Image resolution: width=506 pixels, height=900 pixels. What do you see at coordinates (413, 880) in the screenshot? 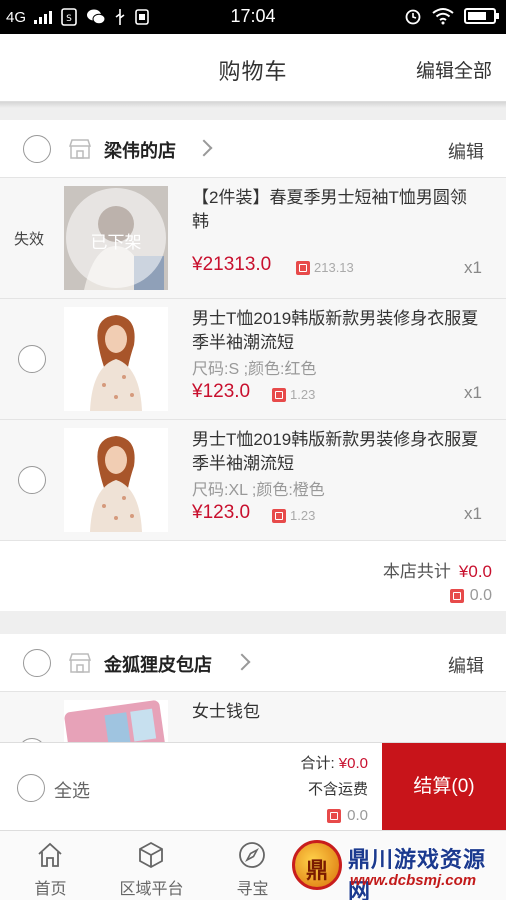
I see `watermark-url: www.dcbsmj.com` at bounding box center [413, 880].